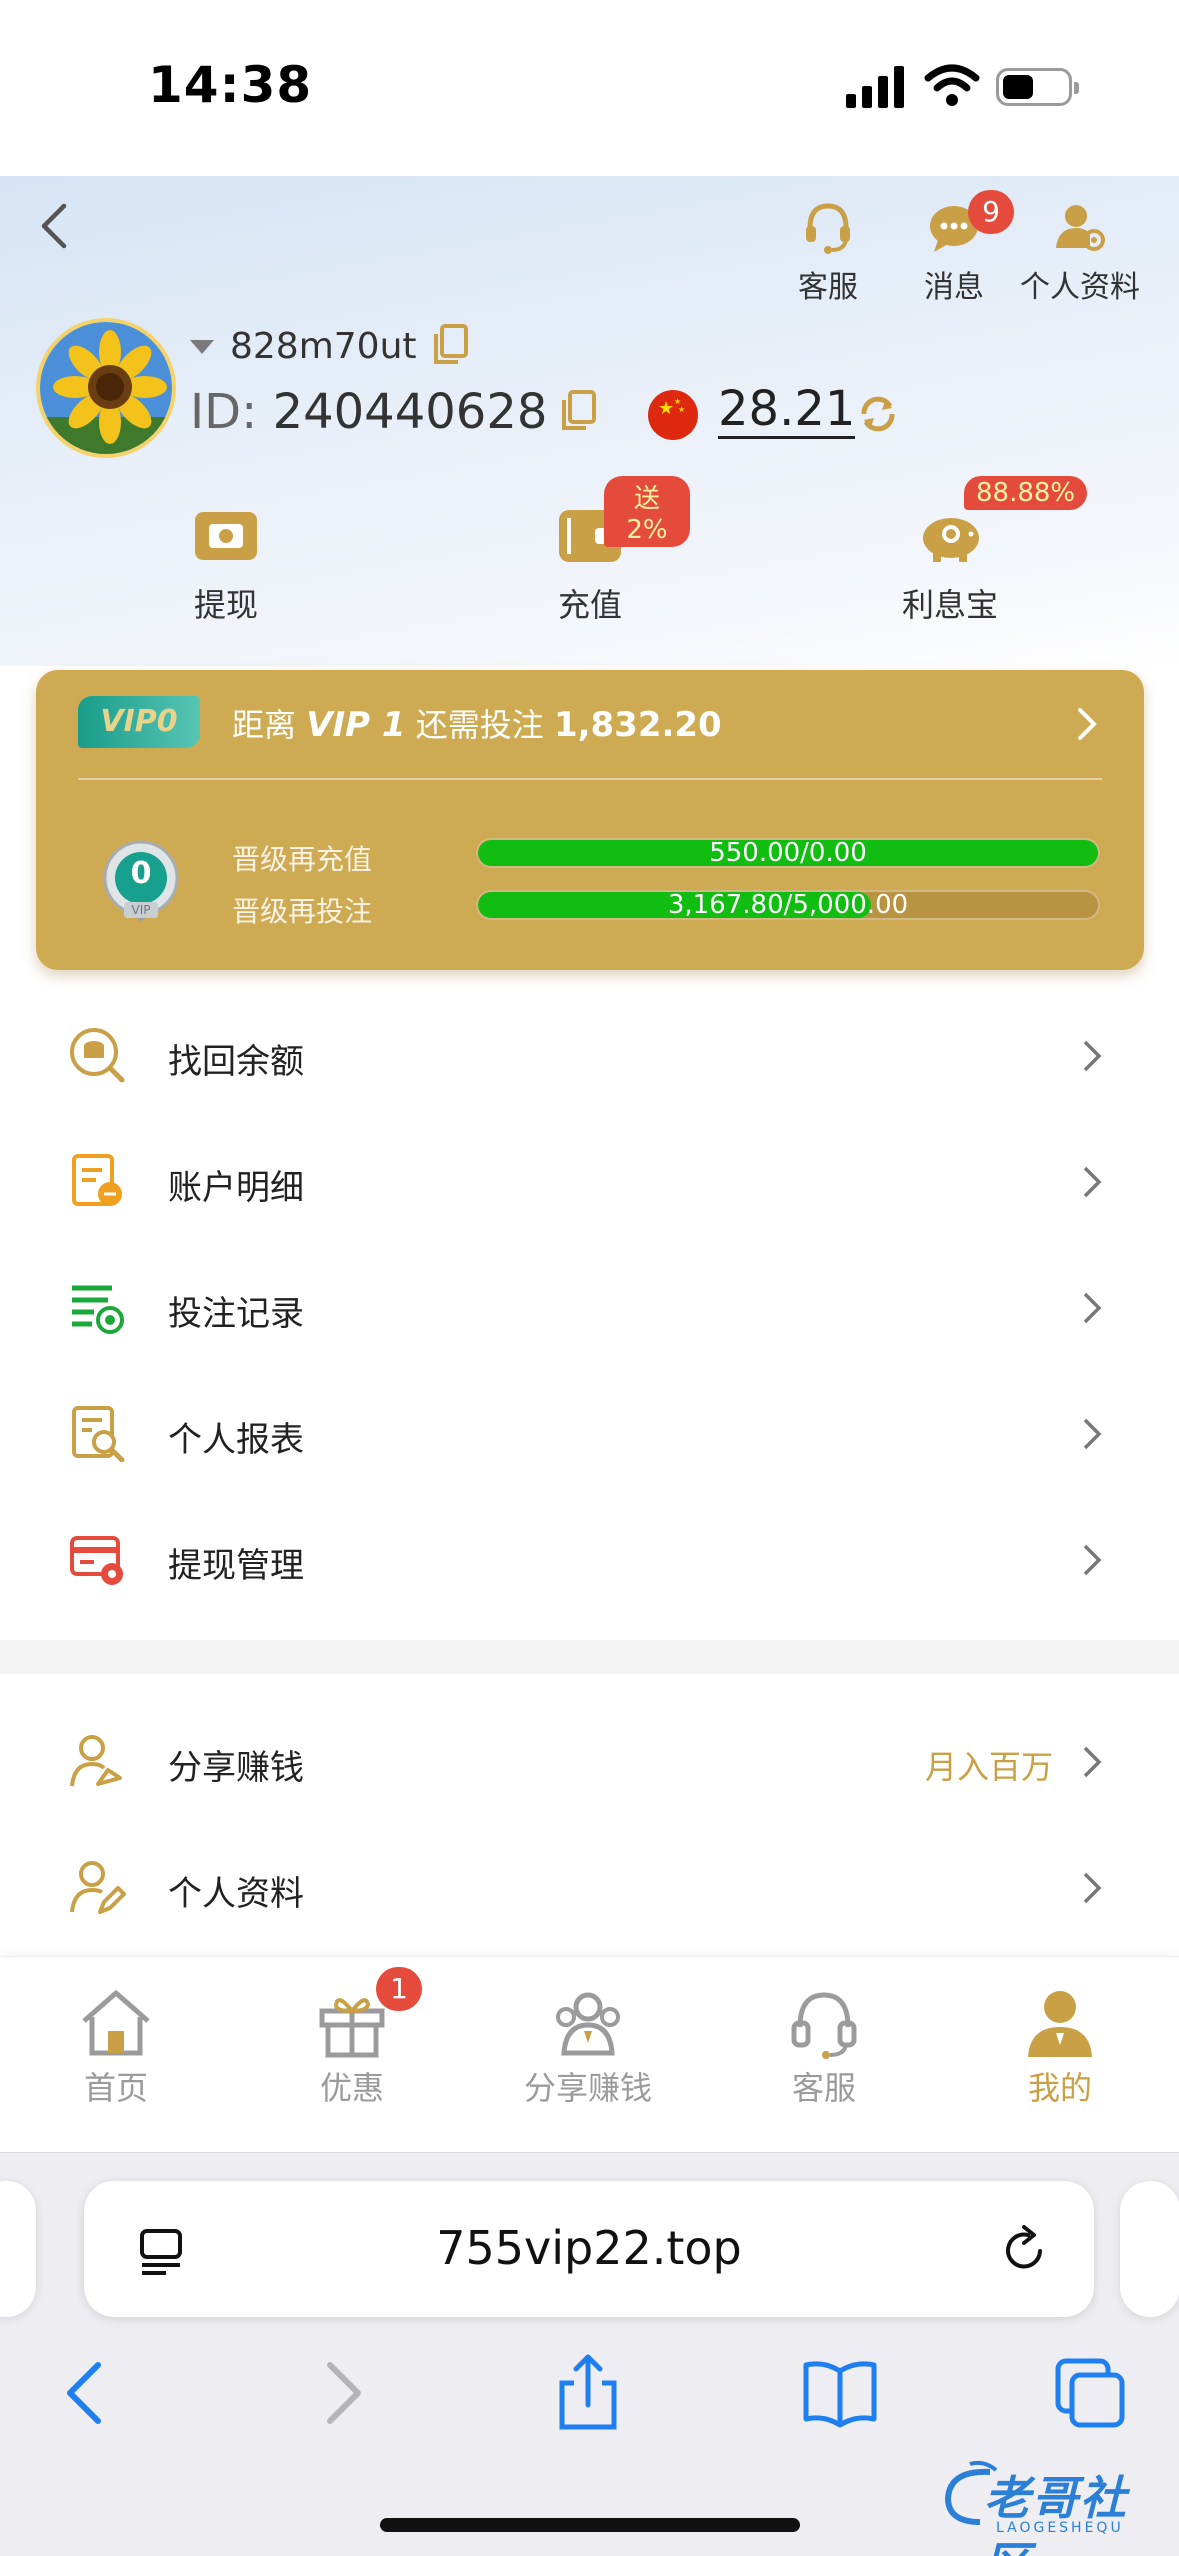 This screenshot has width=1179, height=2556. I want to click on user-share-icon, so click(96, 1761).